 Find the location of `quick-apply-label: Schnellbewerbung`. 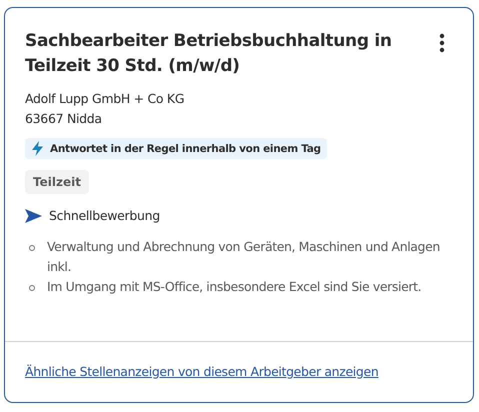

quick-apply-label: Schnellbewerbung is located at coordinates (104, 215).